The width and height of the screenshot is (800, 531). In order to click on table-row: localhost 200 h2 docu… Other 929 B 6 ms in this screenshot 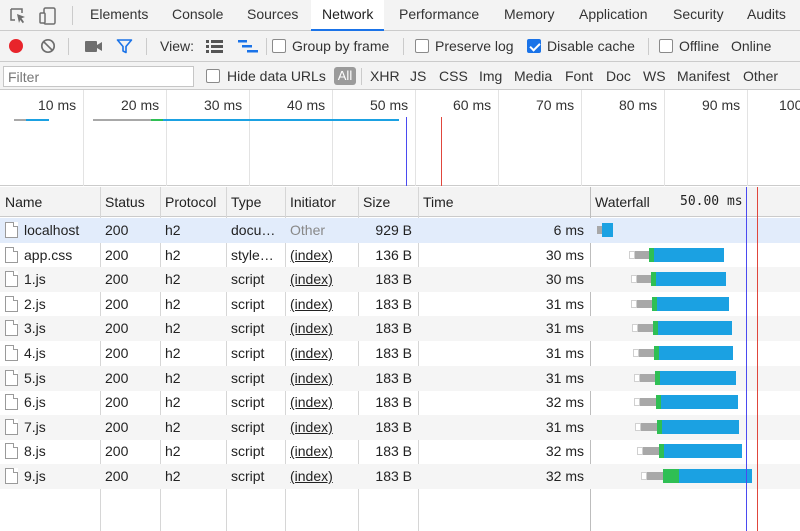, I will do `click(400, 230)`.